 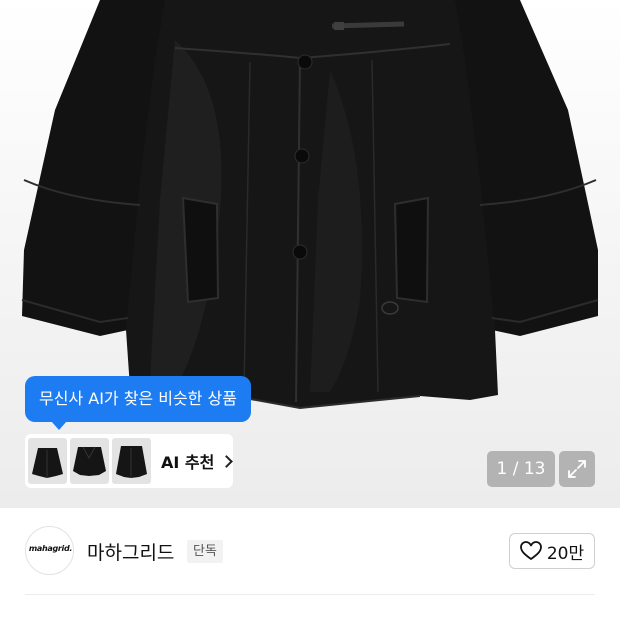 I want to click on like-button: 20만, so click(x=552, y=551).